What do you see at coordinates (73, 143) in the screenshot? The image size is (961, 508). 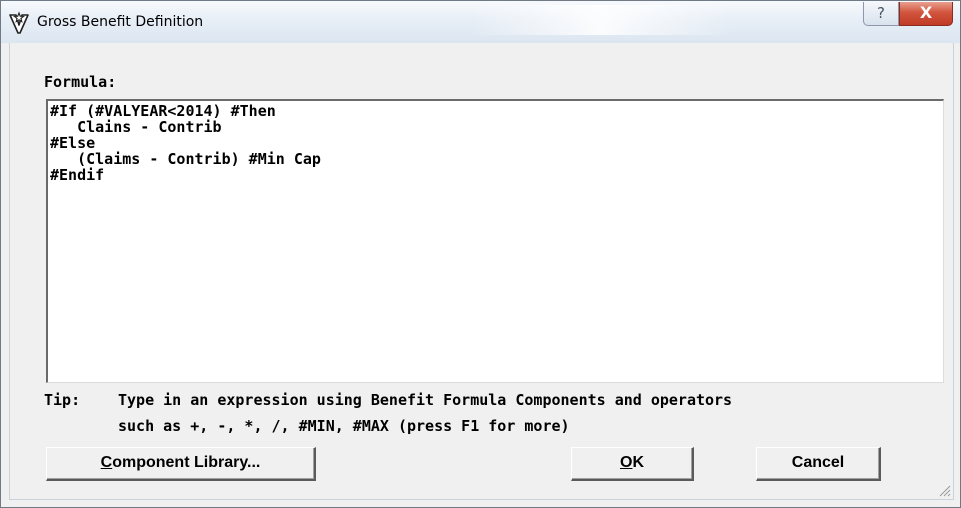 I see `formula-line: #Else` at bounding box center [73, 143].